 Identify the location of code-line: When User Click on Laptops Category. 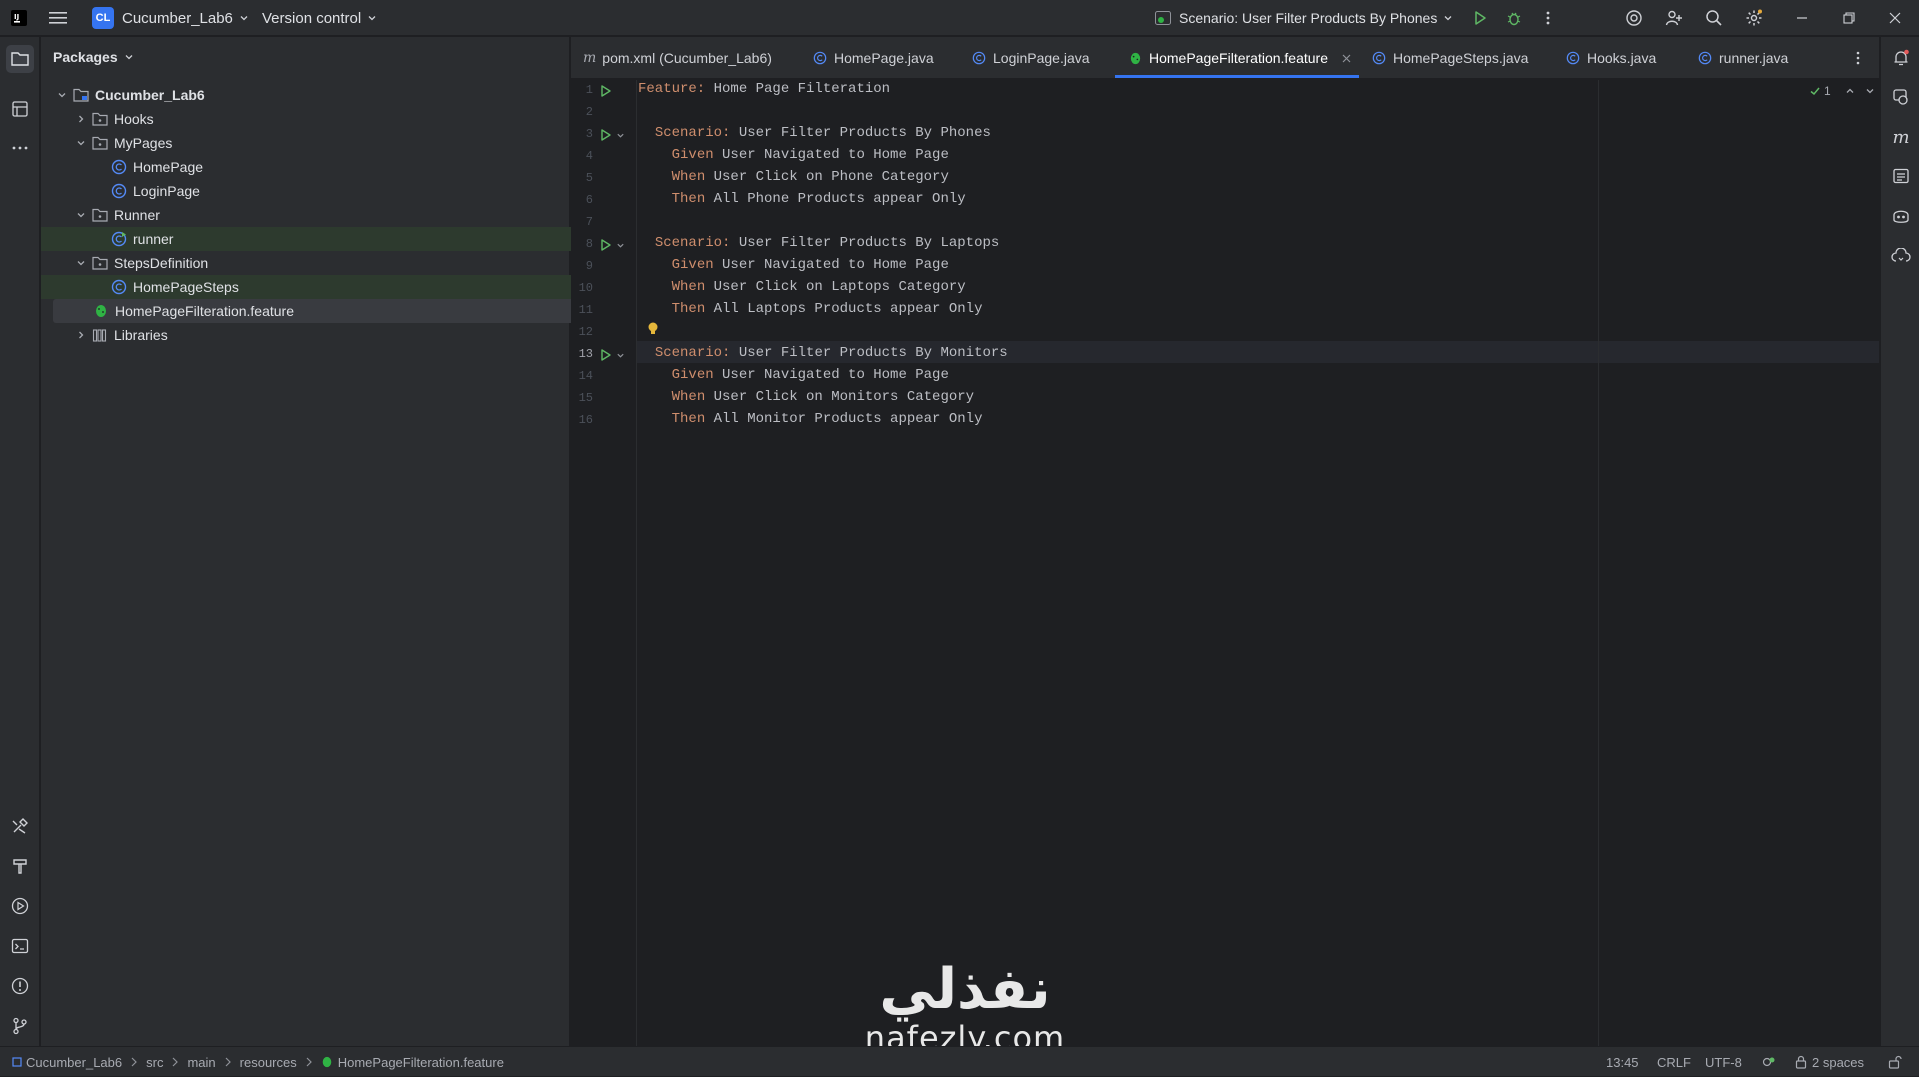
(802, 287).